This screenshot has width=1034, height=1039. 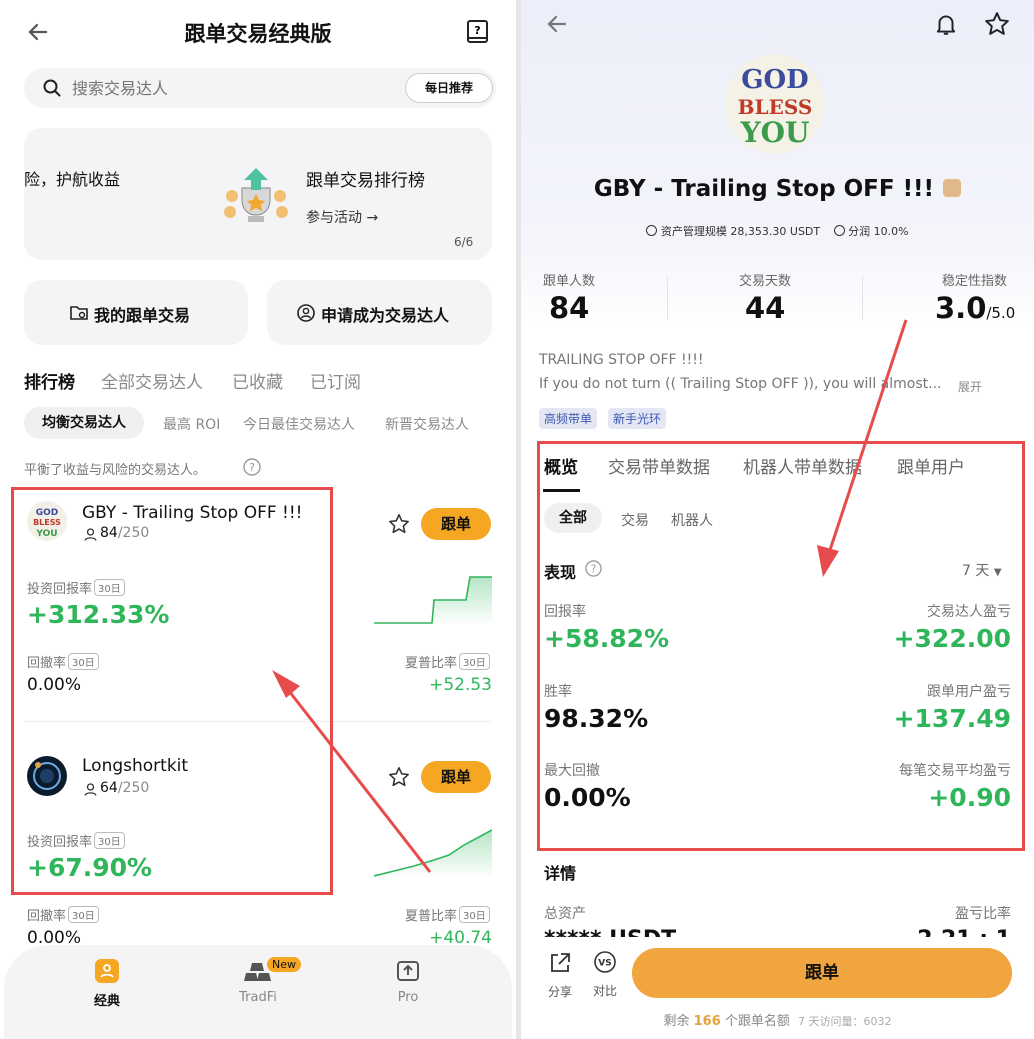 I want to click on back-icon, so click(x=557, y=24).